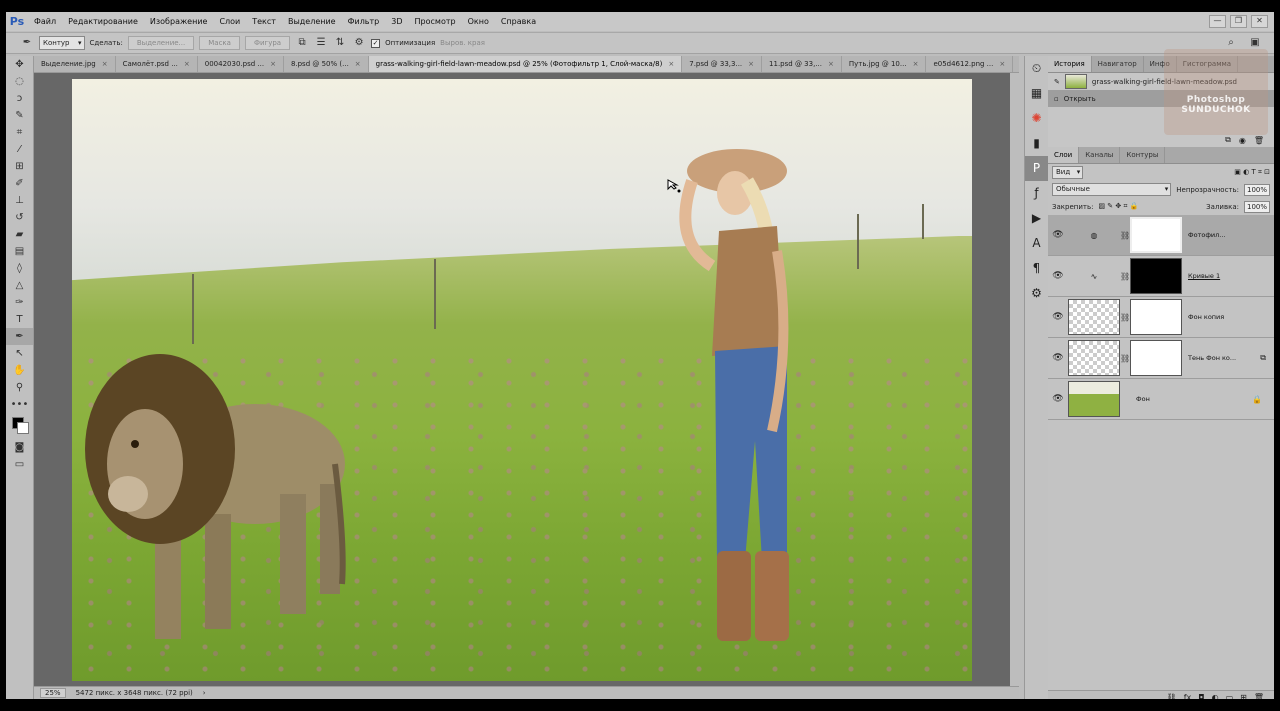  What do you see at coordinates (19, 200) in the screenshot?
I see `clone-stamp-tool-icon: ⊥` at bounding box center [19, 200].